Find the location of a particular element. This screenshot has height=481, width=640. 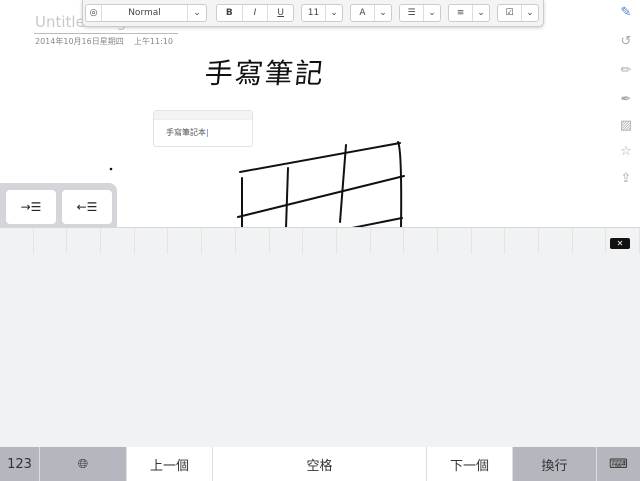

candidate-bar is located at coordinates (320, 241).